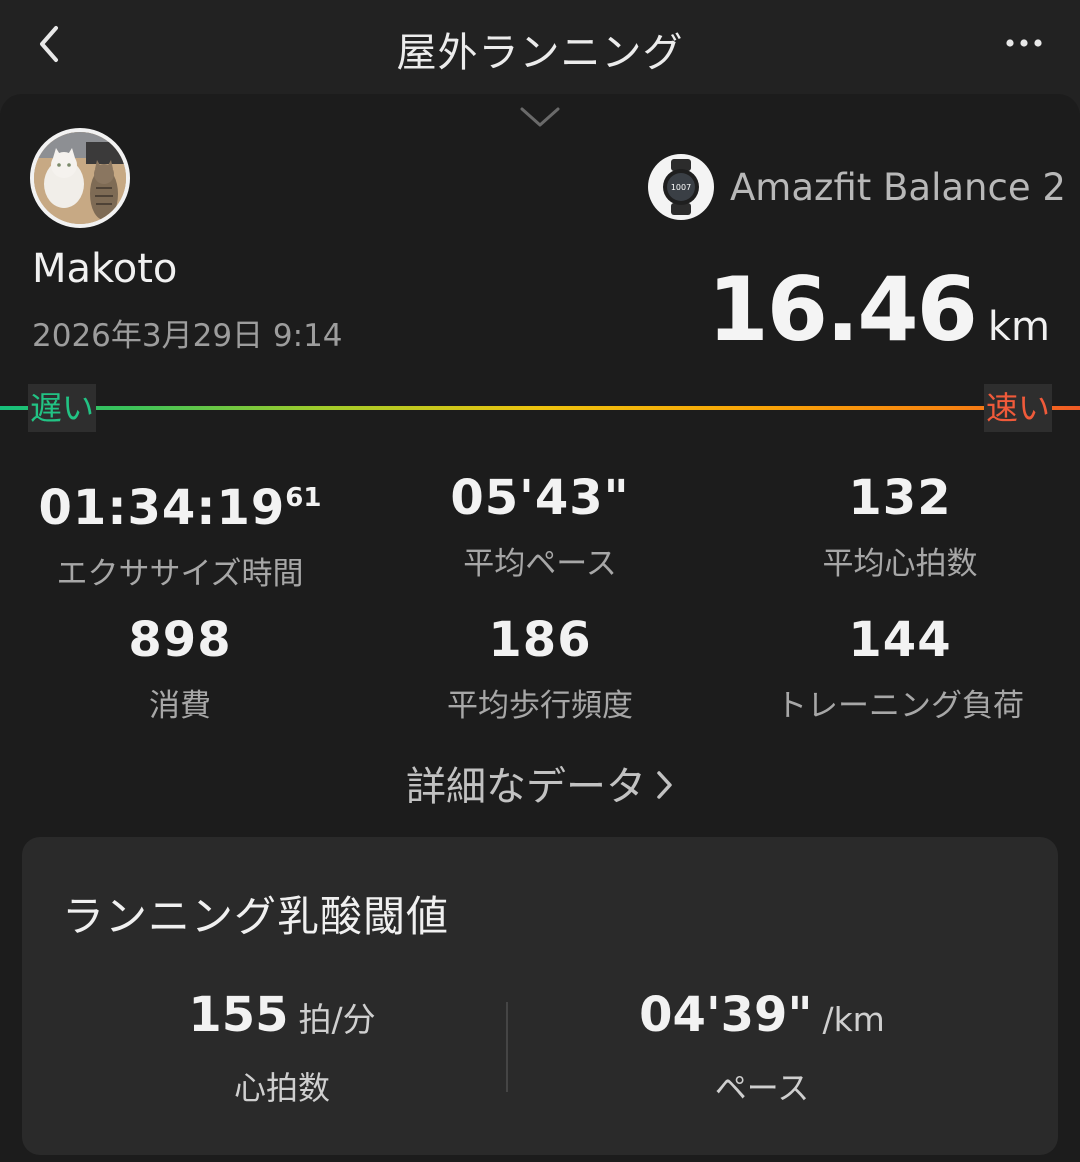 Image resolution: width=1080 pixels, height=1162 pixels. I want to click on stat-label: トレーニング負荷, so click(900, 706).